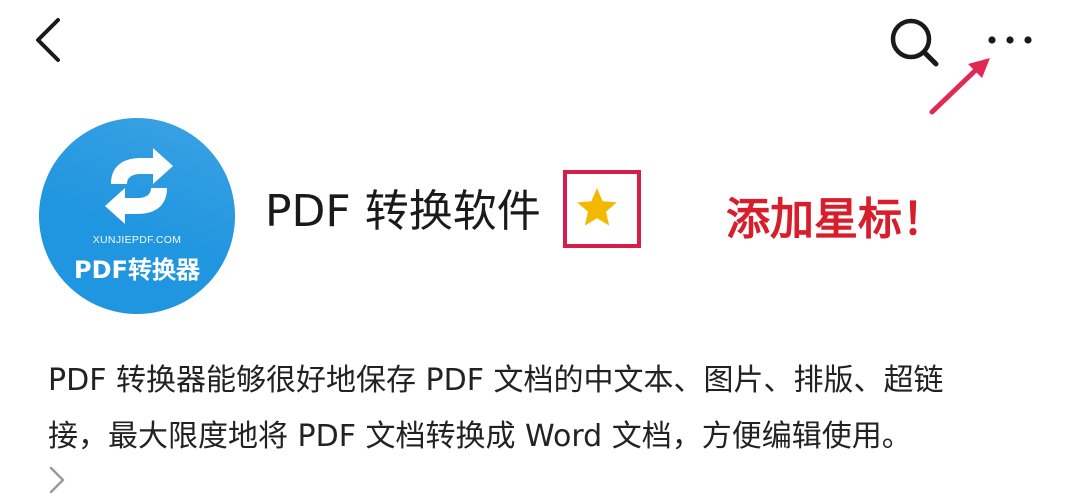  I want to click on refresh-arrows-icon, so click(139, 186).